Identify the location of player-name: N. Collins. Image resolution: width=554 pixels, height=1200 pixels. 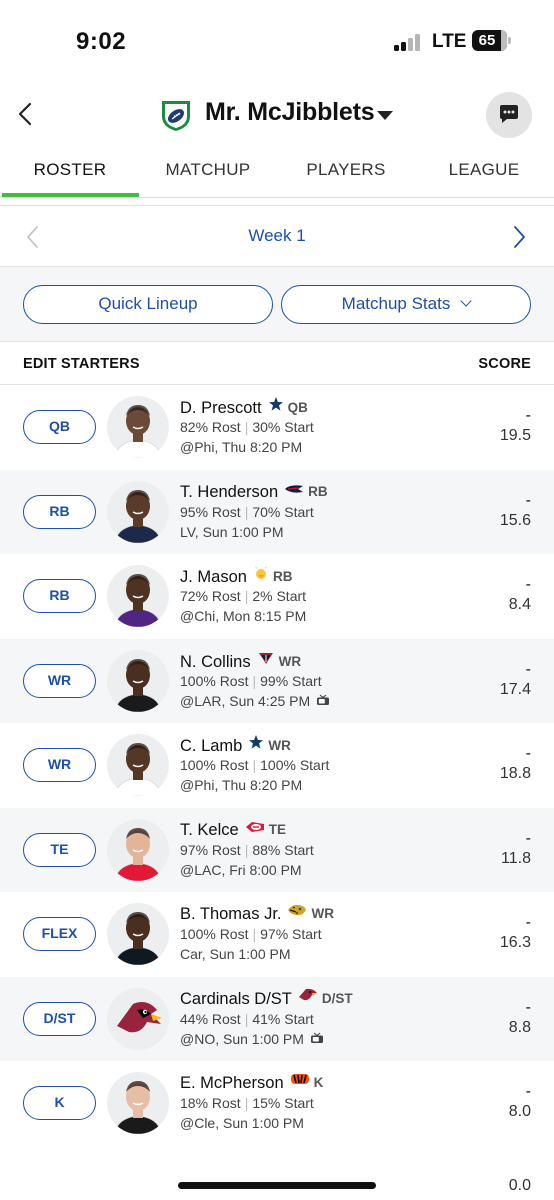
(215, 661).